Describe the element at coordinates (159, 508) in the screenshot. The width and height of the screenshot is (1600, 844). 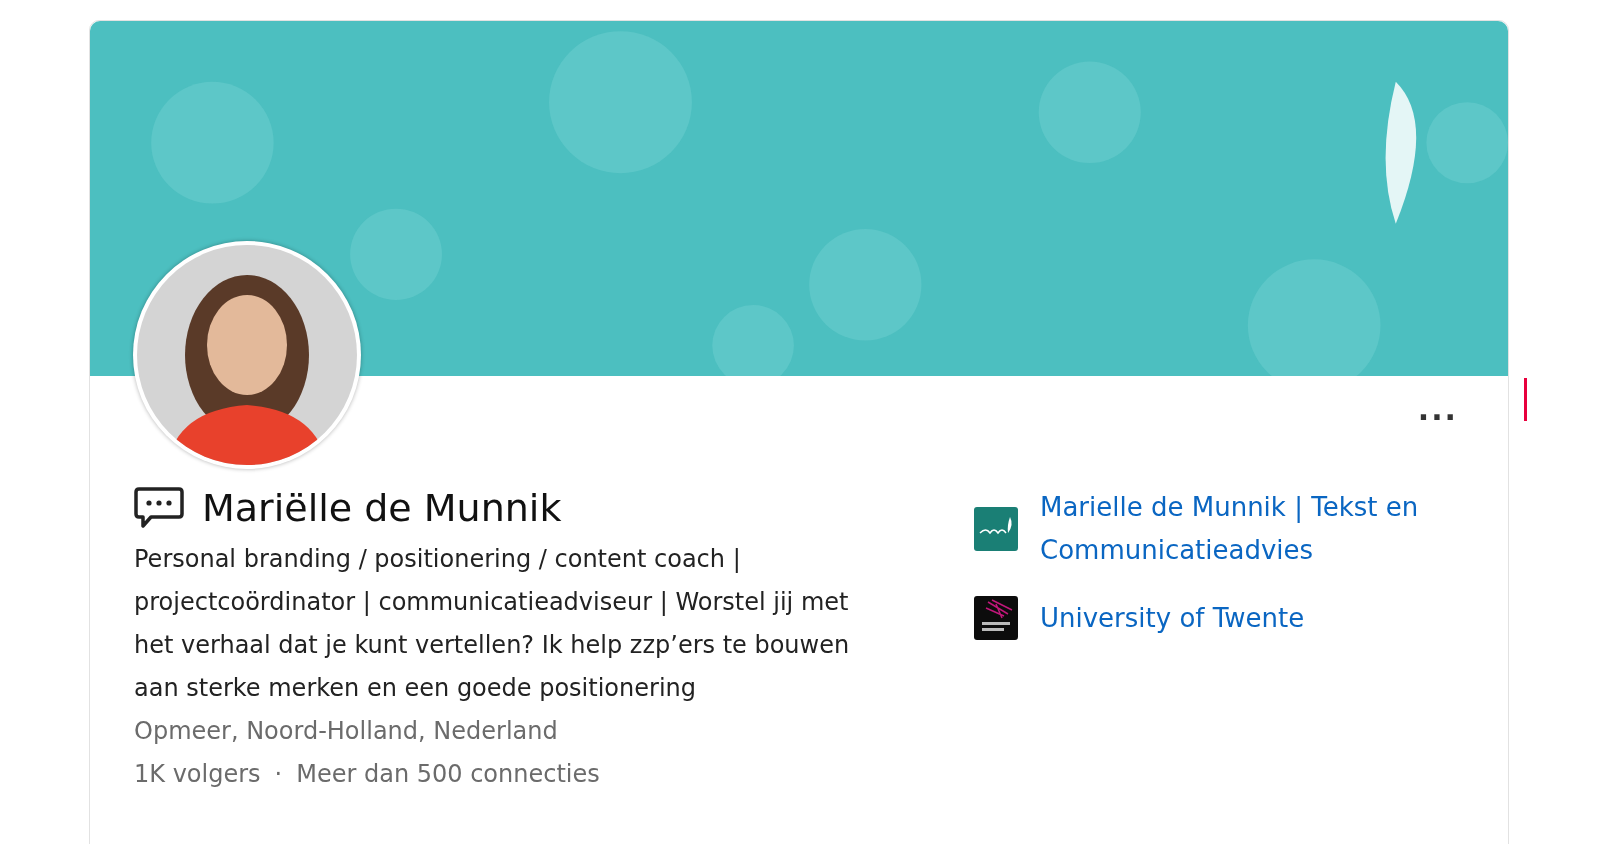
I see `chat-bubble-icon` at that location.